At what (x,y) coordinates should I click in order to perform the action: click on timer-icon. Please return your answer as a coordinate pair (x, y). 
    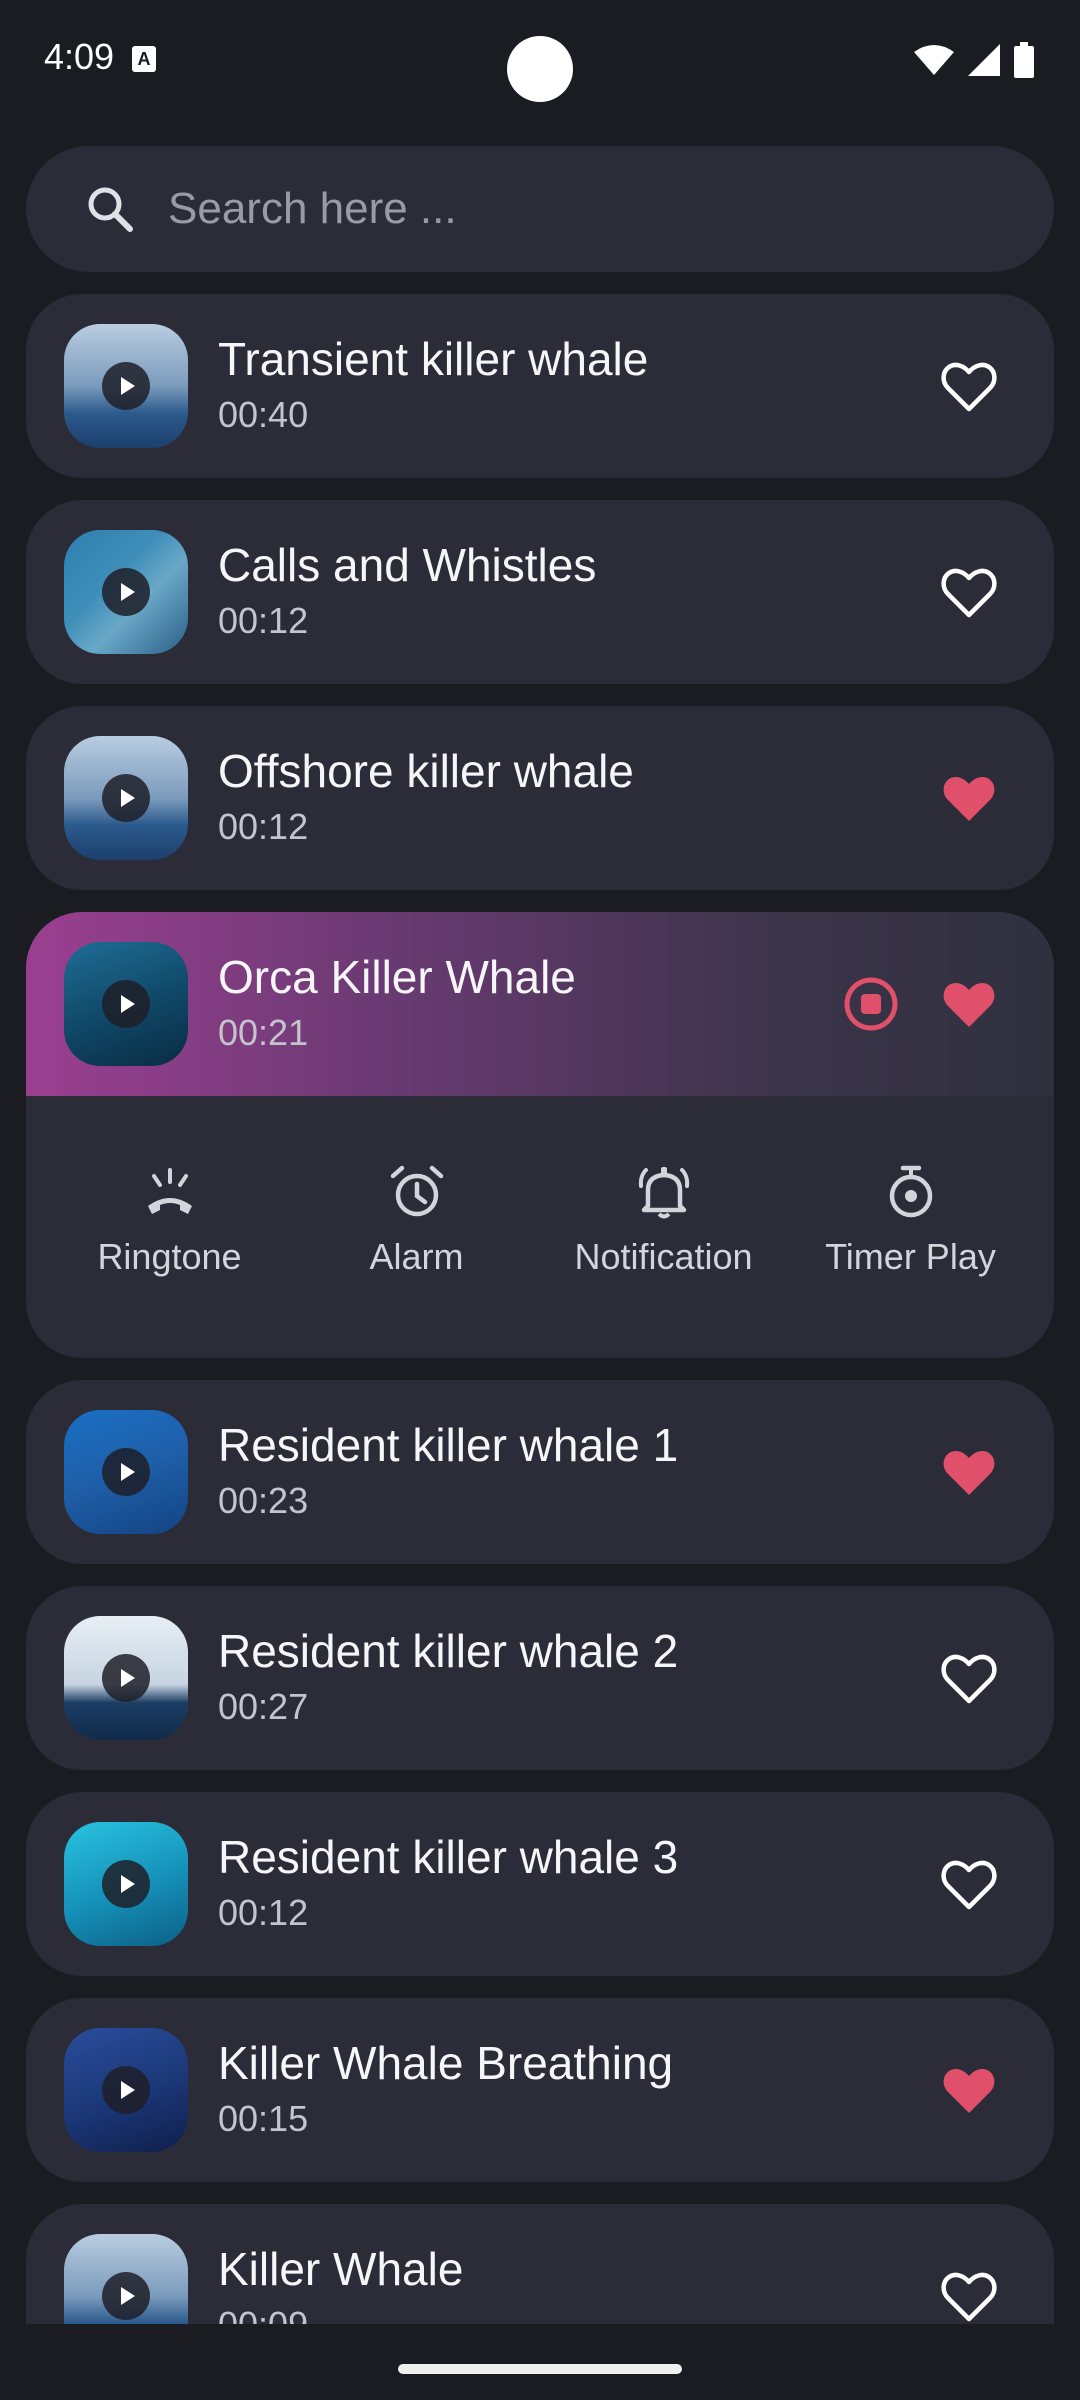
    Looking at the image, I should click on (910, 1191).